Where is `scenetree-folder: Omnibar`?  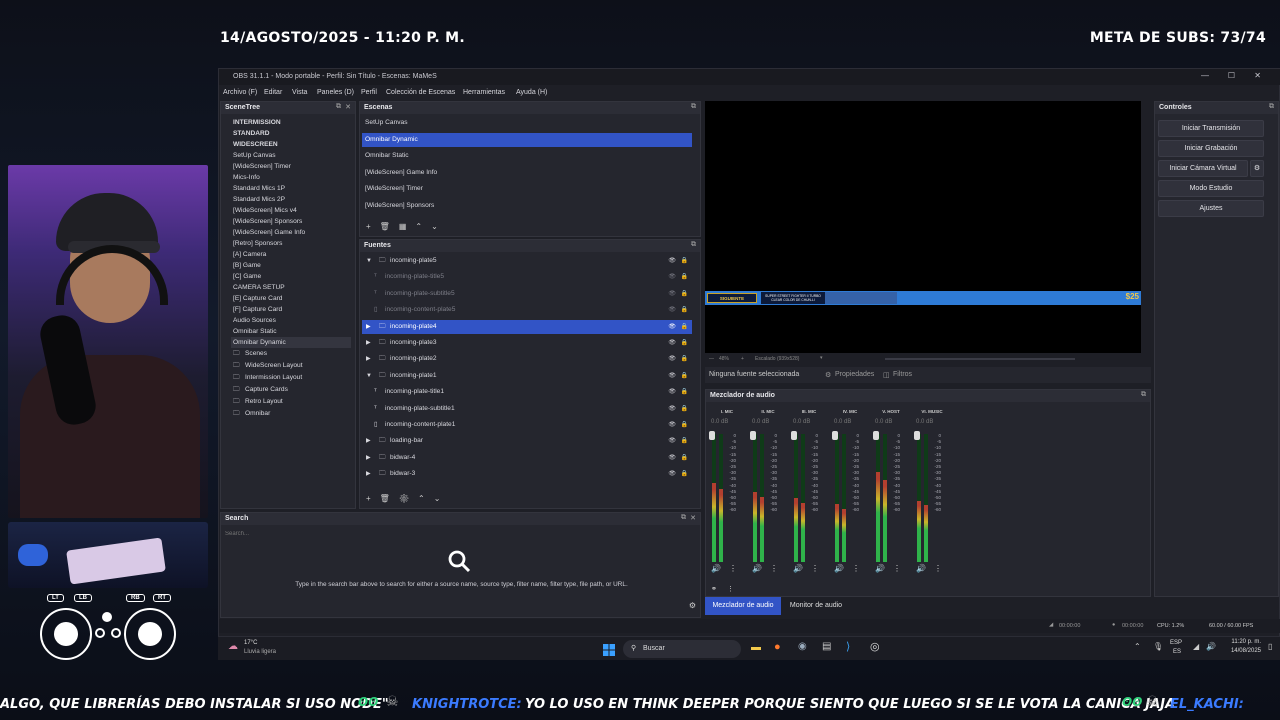
scenetree-folder: Omnibar is located at coordinates (257, 413).